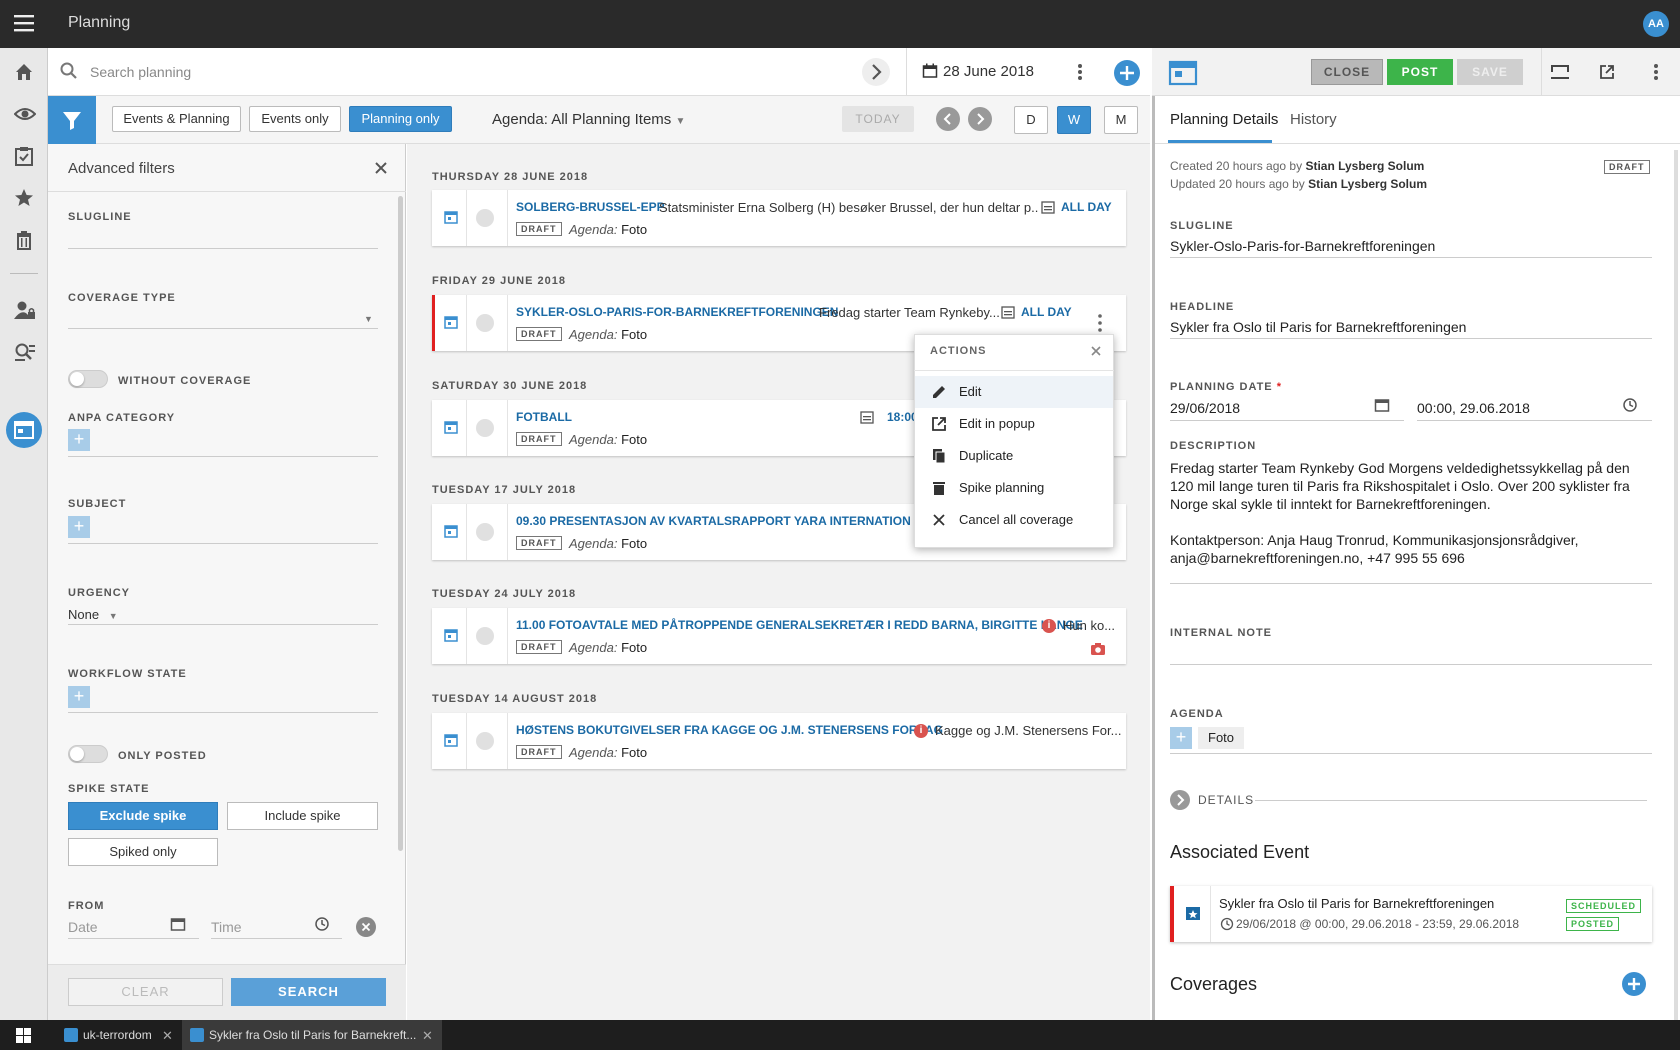 Image resolution: width=1680 pixels, height=1050 pixels. What do you see at coordinates (878, 119) in the screenshot?
I see `today-button: TODAY` at bounding box center [878, 119].